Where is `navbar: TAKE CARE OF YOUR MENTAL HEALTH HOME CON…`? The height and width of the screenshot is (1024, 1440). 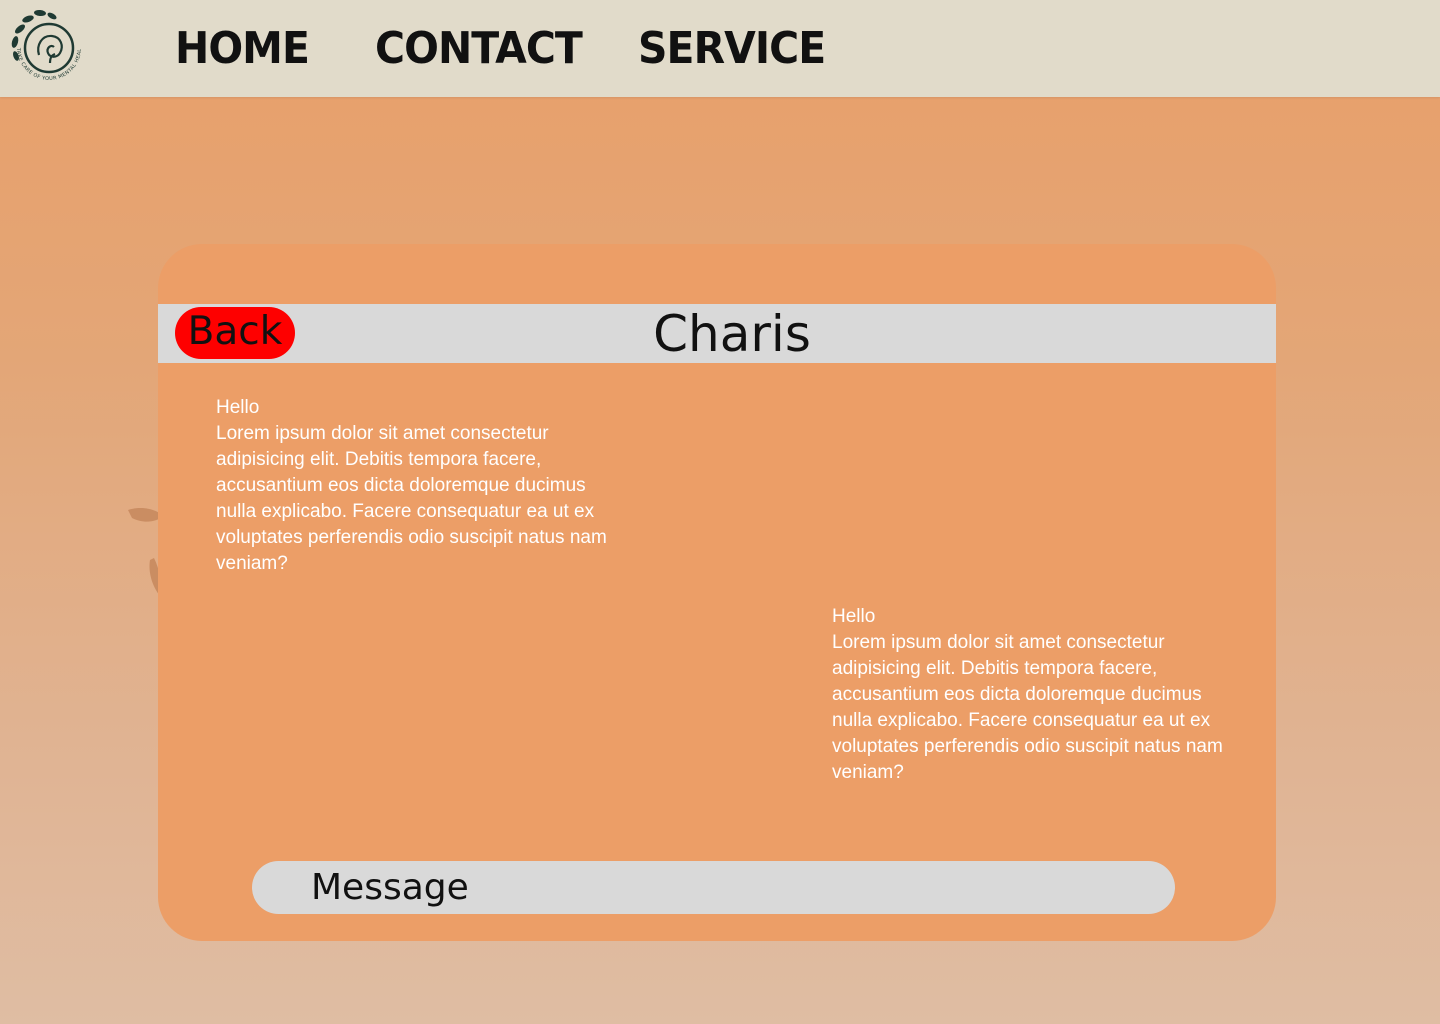
navbar: TAKE CARE OF YOUR MENTAL HEALTH HOME CON… is located at coordinates (720, 48).